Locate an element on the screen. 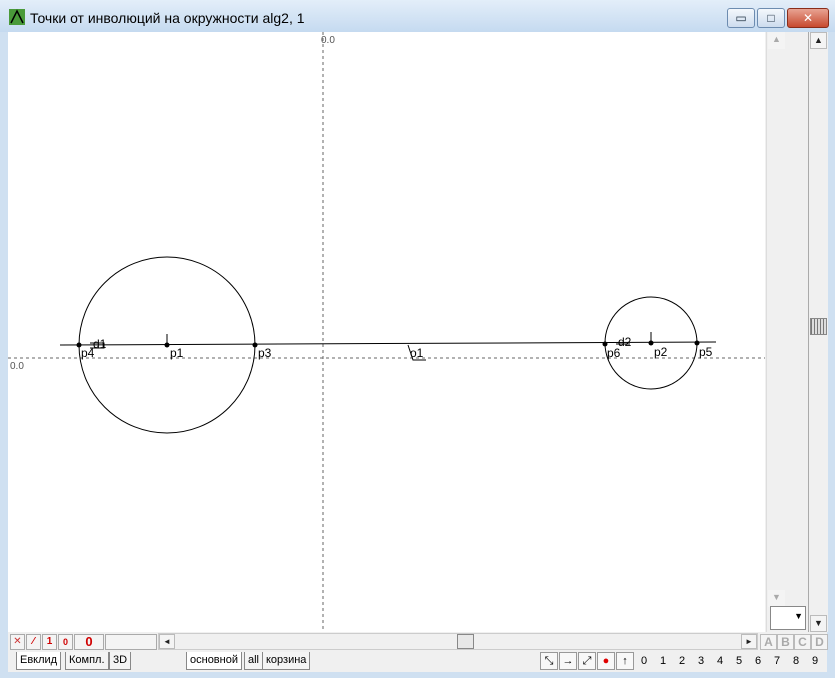  label-p1: p1 is located at coordinates (177, 353).